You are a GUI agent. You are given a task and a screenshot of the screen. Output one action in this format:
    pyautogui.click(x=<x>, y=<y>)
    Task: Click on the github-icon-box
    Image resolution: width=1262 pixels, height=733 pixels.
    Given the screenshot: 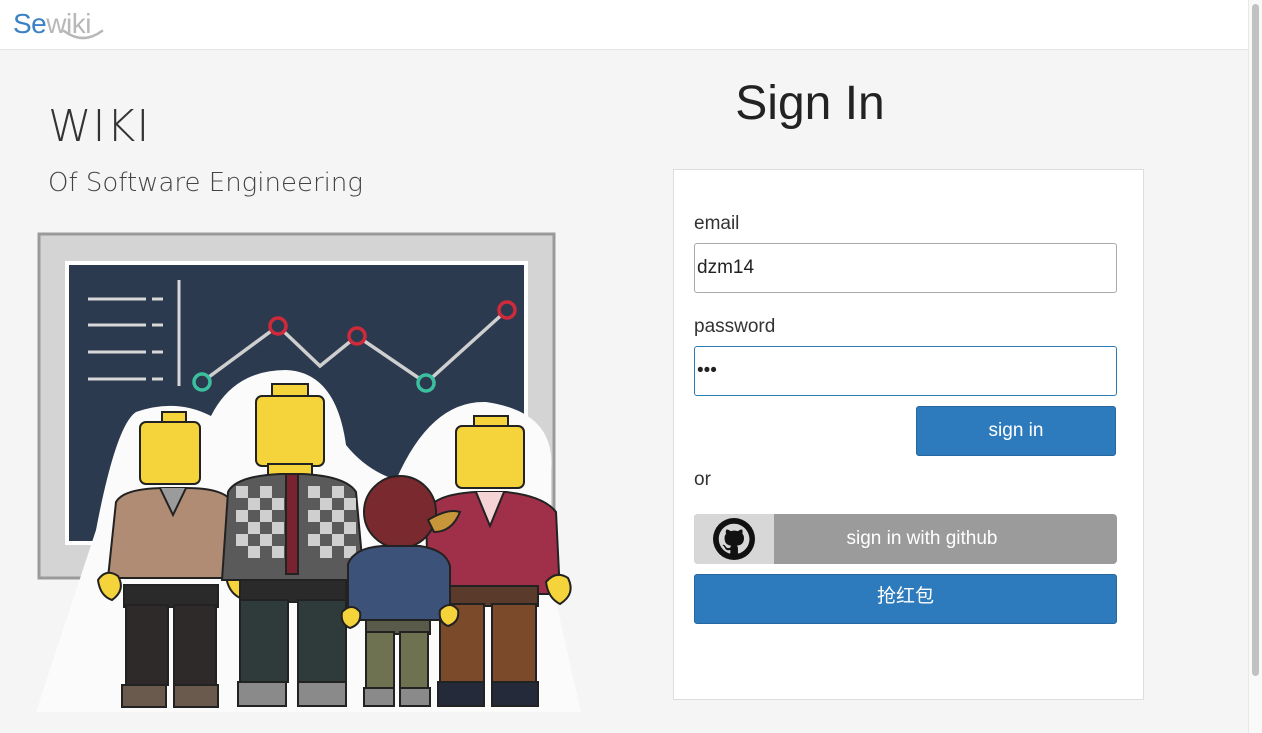 What is the action you would take?
    pyautogui.click(x=734, y=539)
    